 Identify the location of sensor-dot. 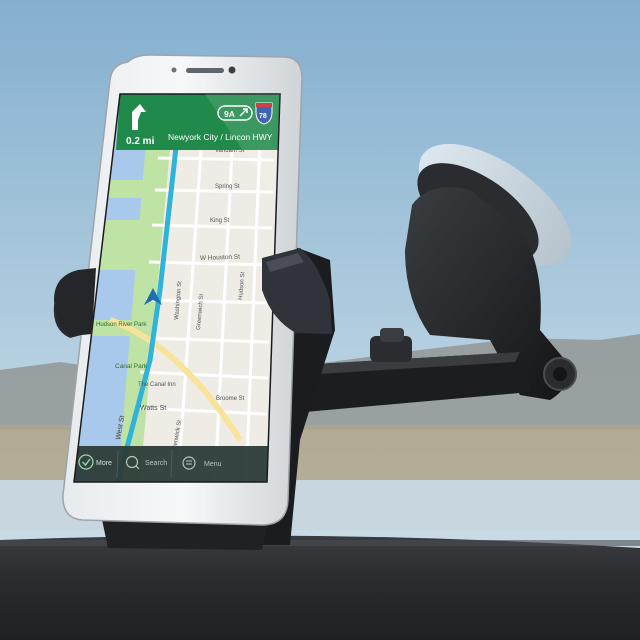
(174, 70).